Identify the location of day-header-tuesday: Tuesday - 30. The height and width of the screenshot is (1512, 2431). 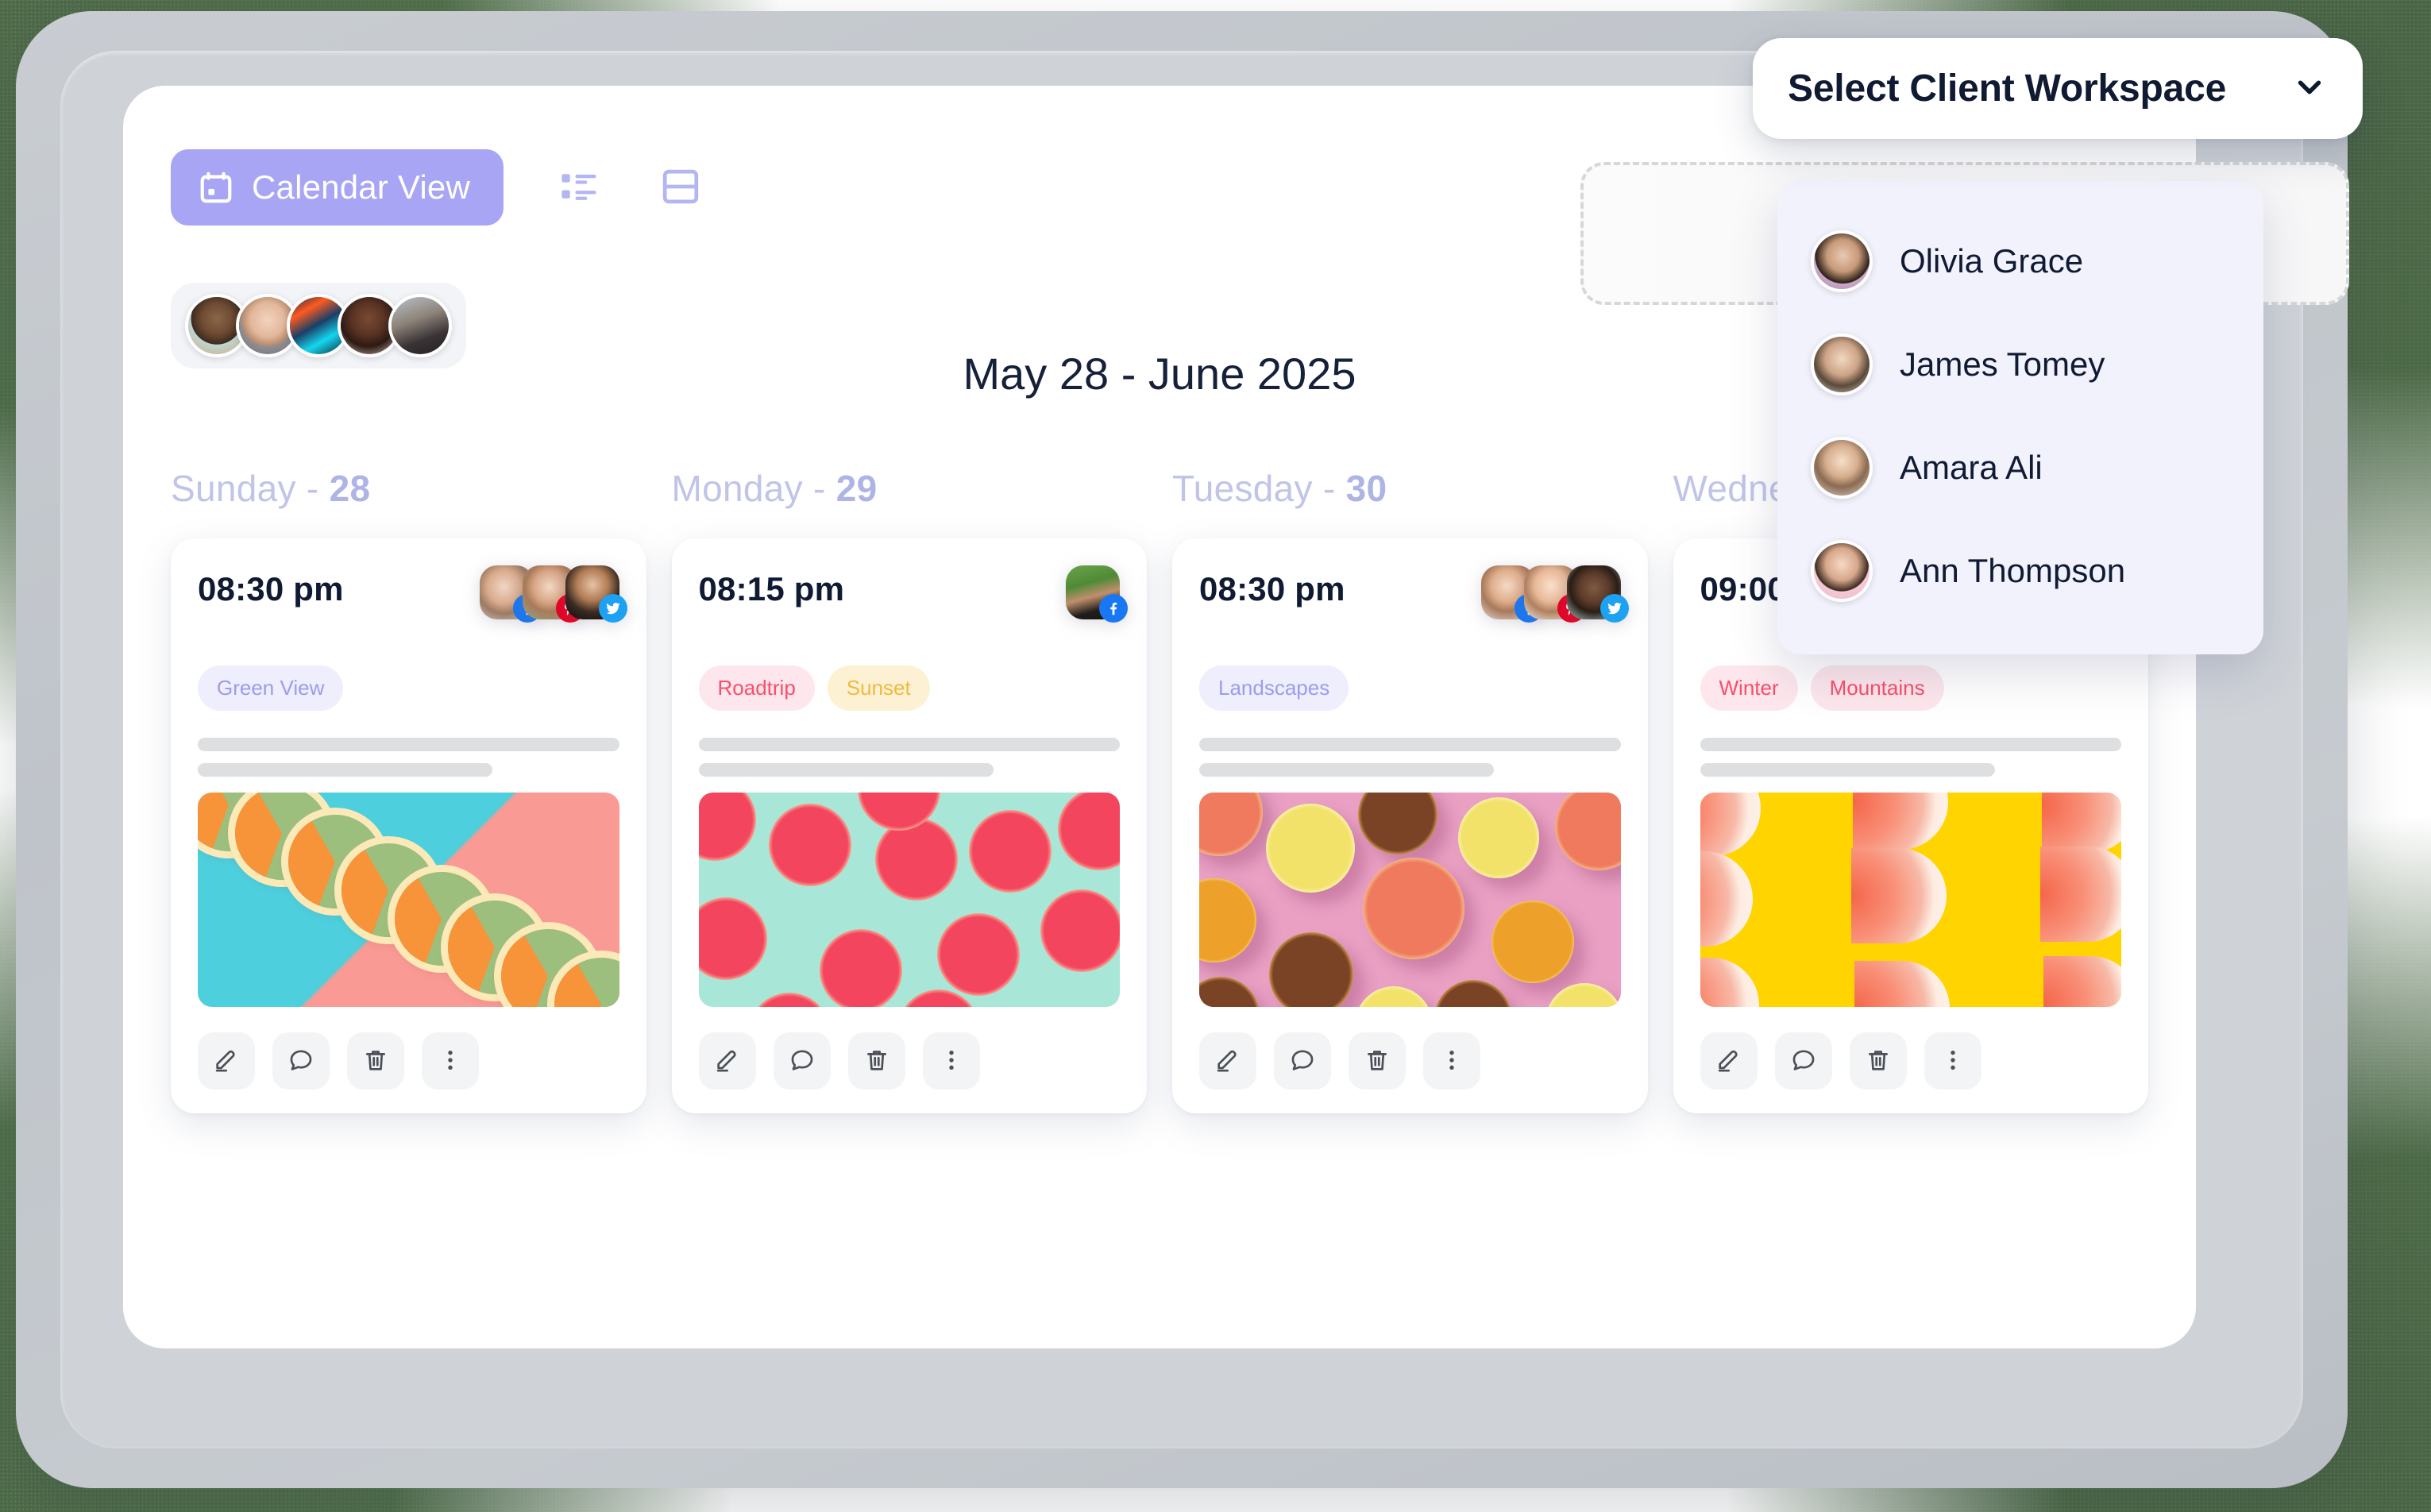
(1410, 488).